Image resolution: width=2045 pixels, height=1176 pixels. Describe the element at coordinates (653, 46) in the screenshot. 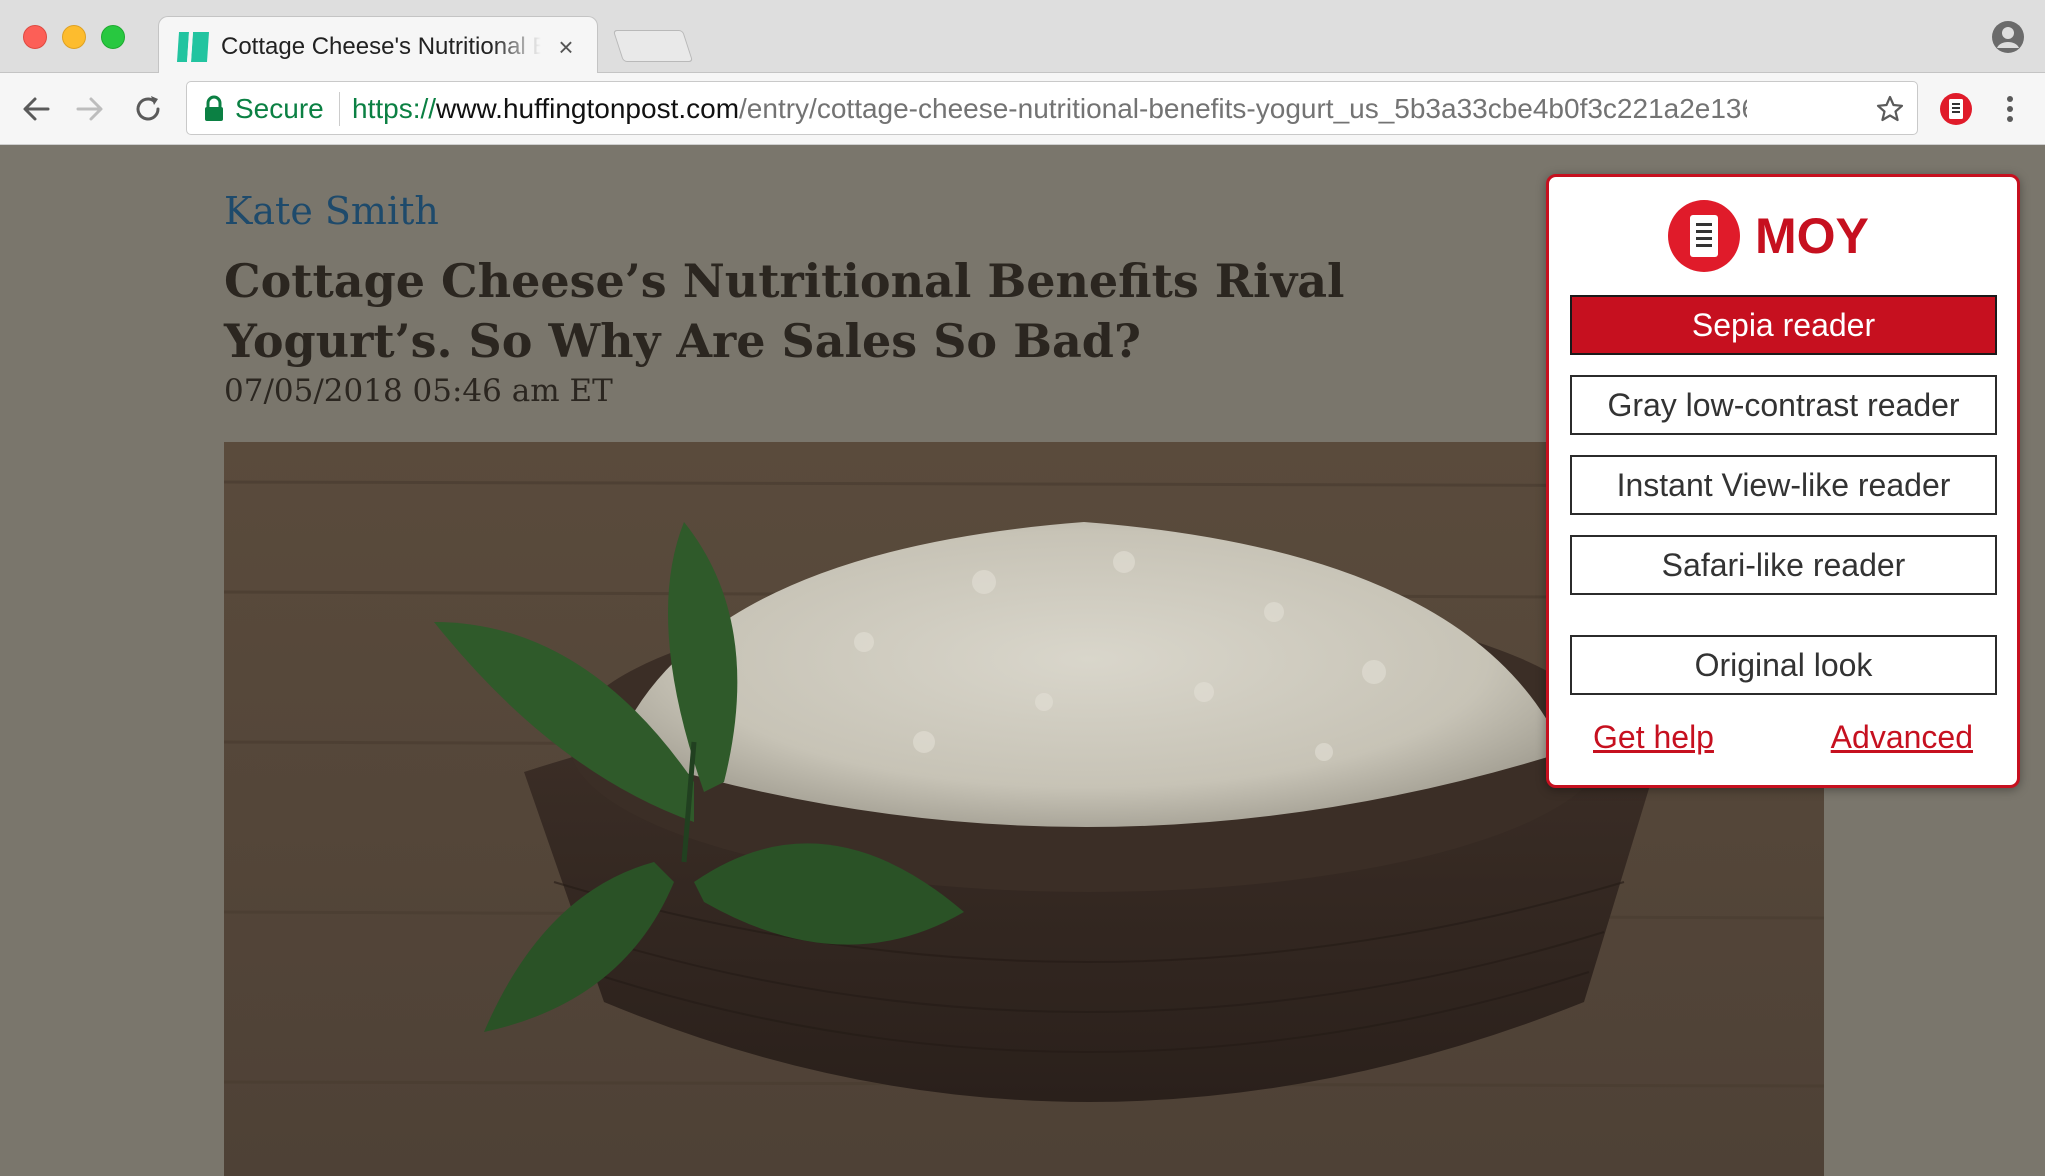

I see `new-tab-button` at that location.